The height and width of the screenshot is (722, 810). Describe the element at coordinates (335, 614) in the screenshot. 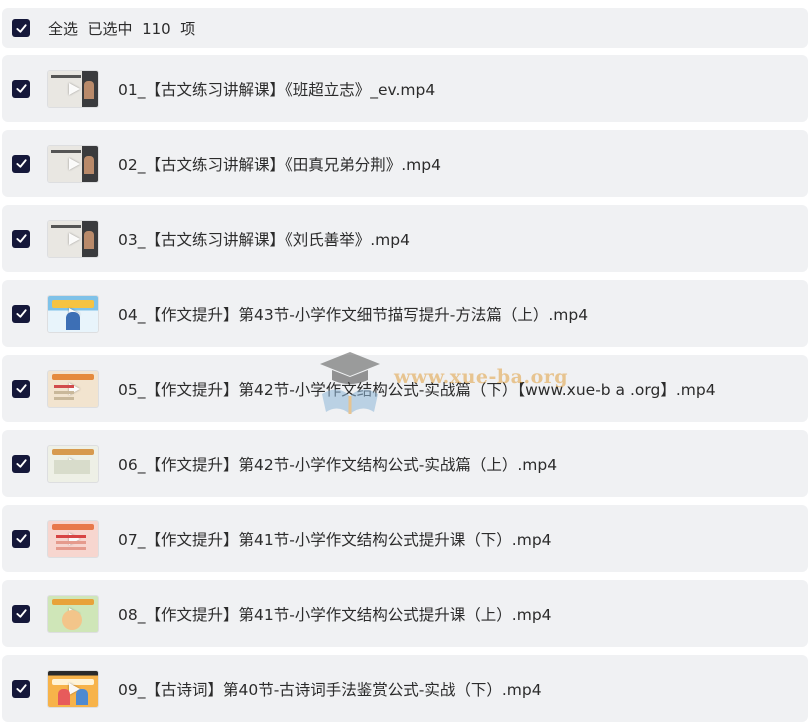

I see `file-name: 08_【作文提升】第41节-小学作文结构公式提升课（上）.mp4` at that location.